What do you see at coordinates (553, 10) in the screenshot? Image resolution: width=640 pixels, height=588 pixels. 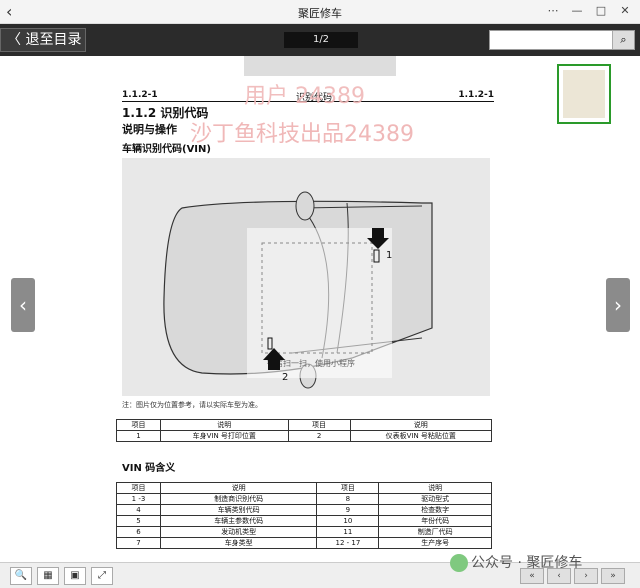 I see `more-icon: ⋯` at bounding box center [553, 10].